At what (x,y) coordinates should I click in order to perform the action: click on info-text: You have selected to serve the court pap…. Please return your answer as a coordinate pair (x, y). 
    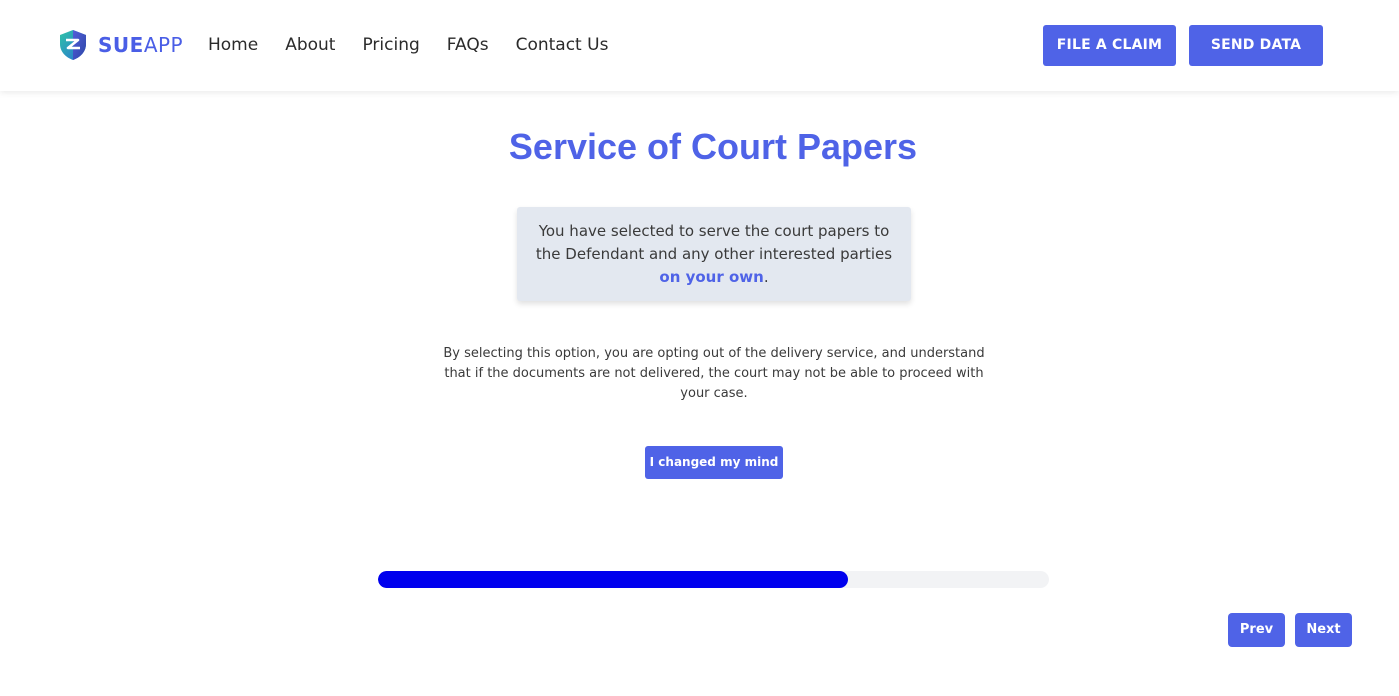
    Looking at the image, I should click on (714, 242).